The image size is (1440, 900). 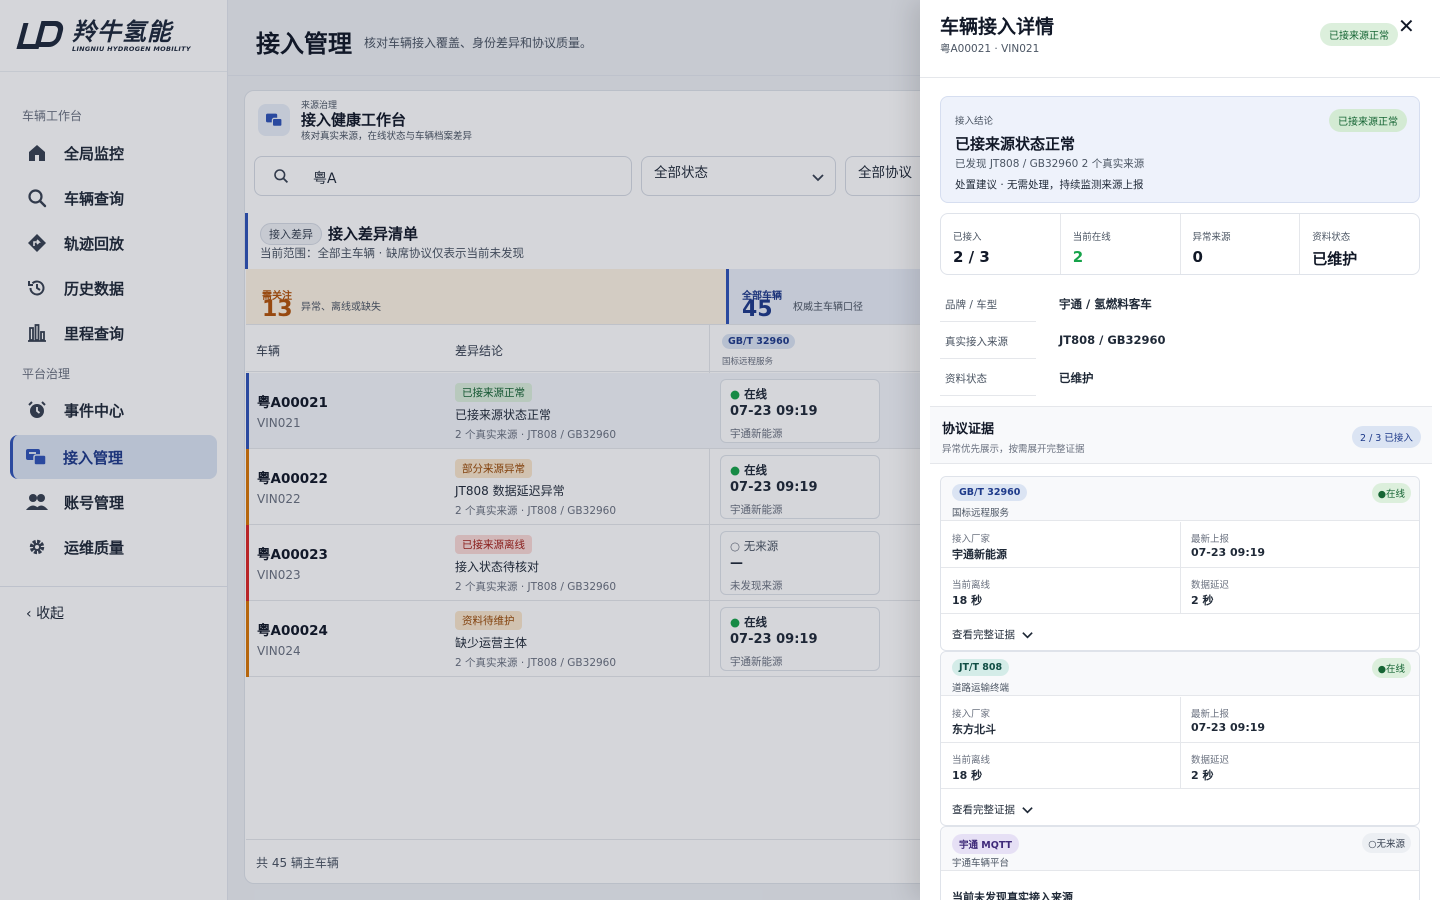 I want to click on evidence-value: 东方北斗, so click(x=974, y=729).